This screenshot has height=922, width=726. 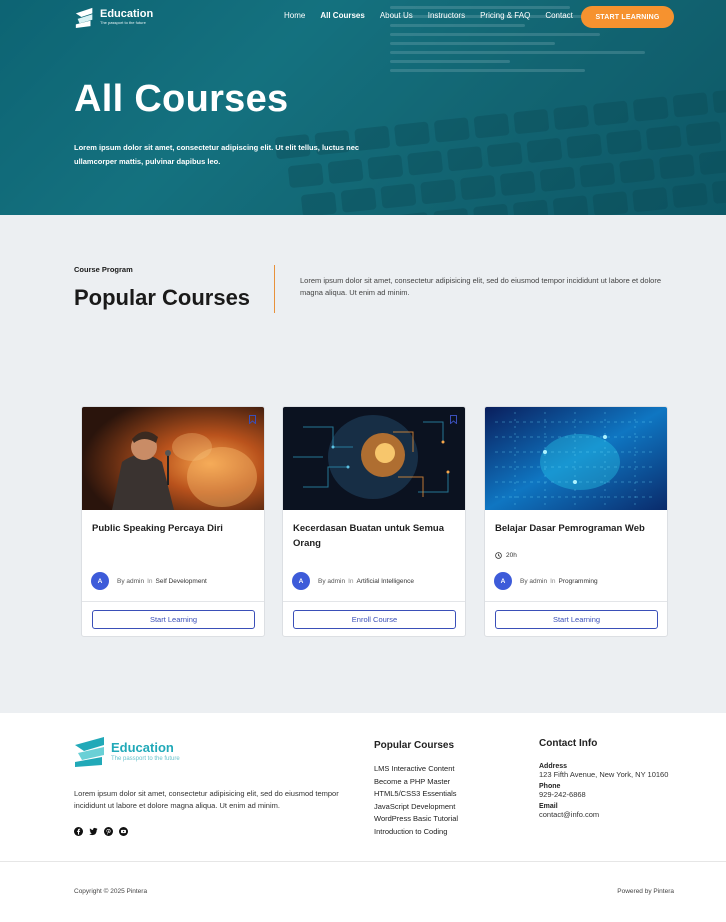 I want to click on nav-home: Home, so click(x=294, y=15).